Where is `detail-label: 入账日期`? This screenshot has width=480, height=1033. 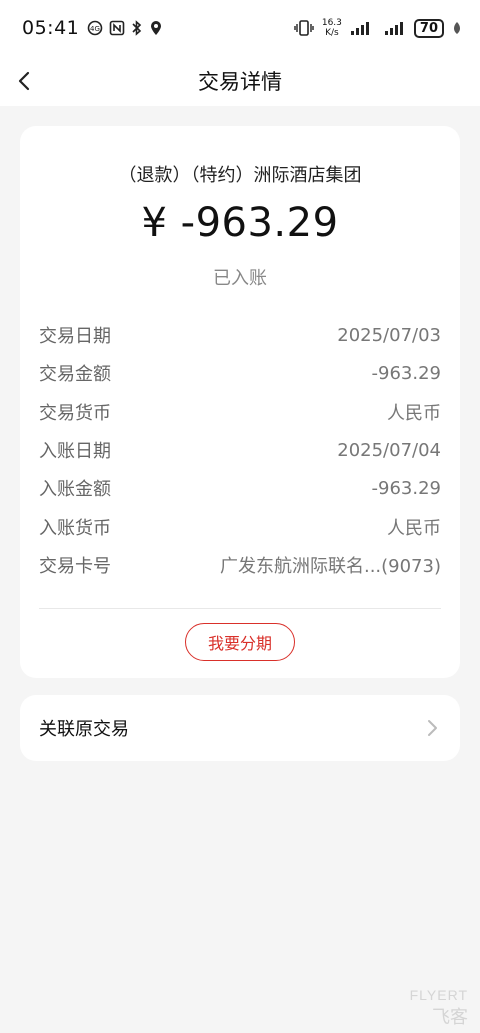 detail-label: 入账日期 is located at coordinates (75, 452).